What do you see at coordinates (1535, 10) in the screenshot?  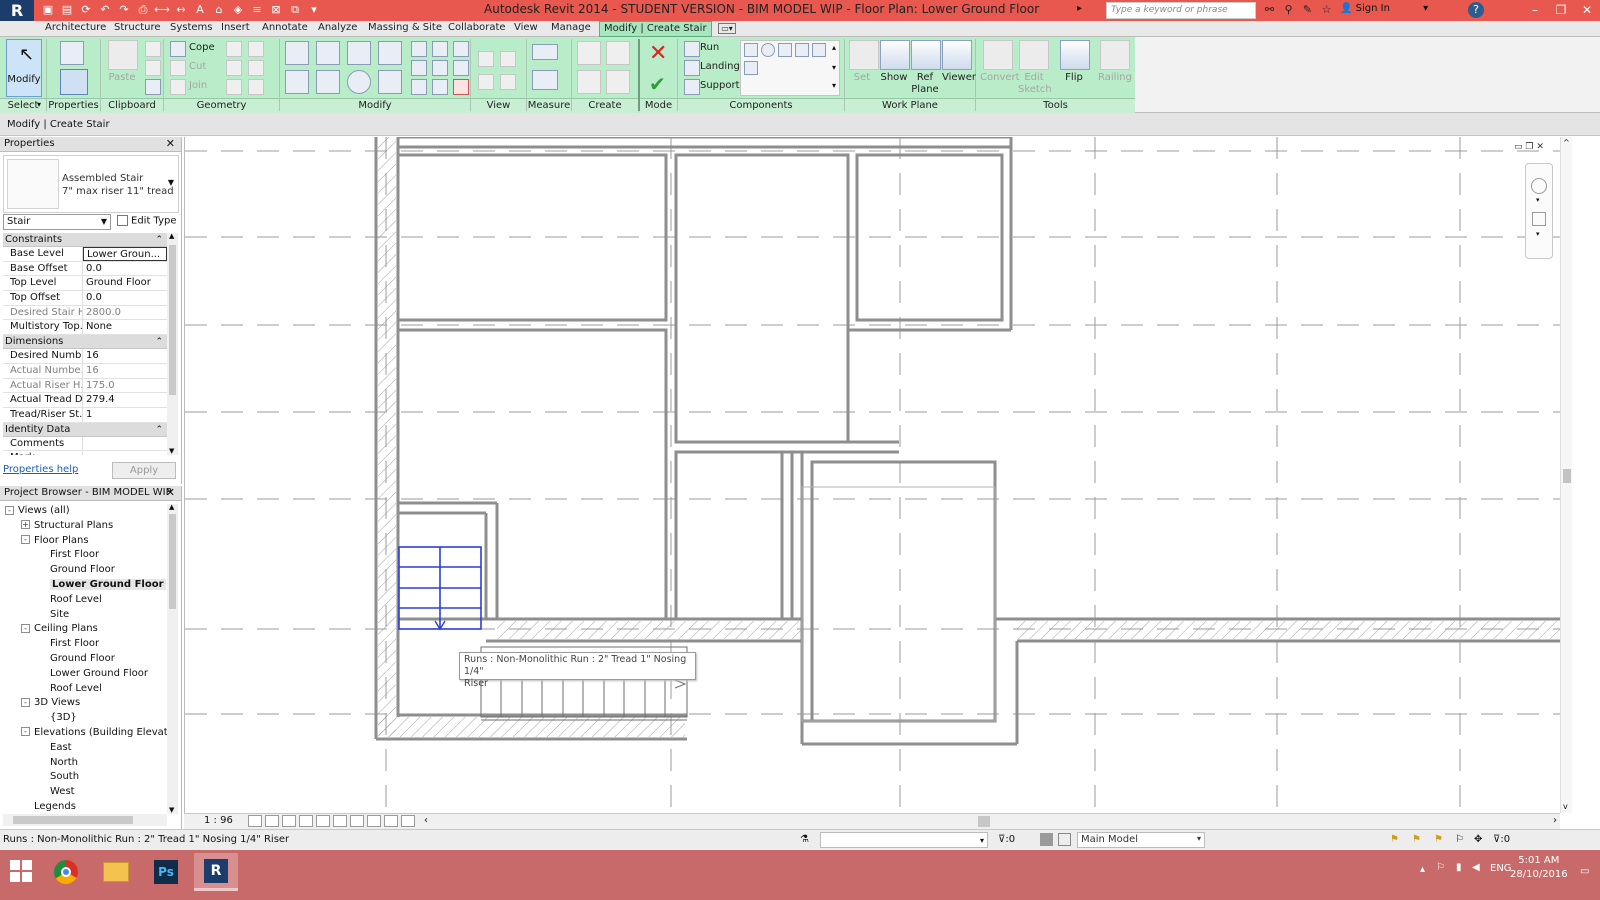 I see `minimize-button: –` at bounding box center [1535, 10].